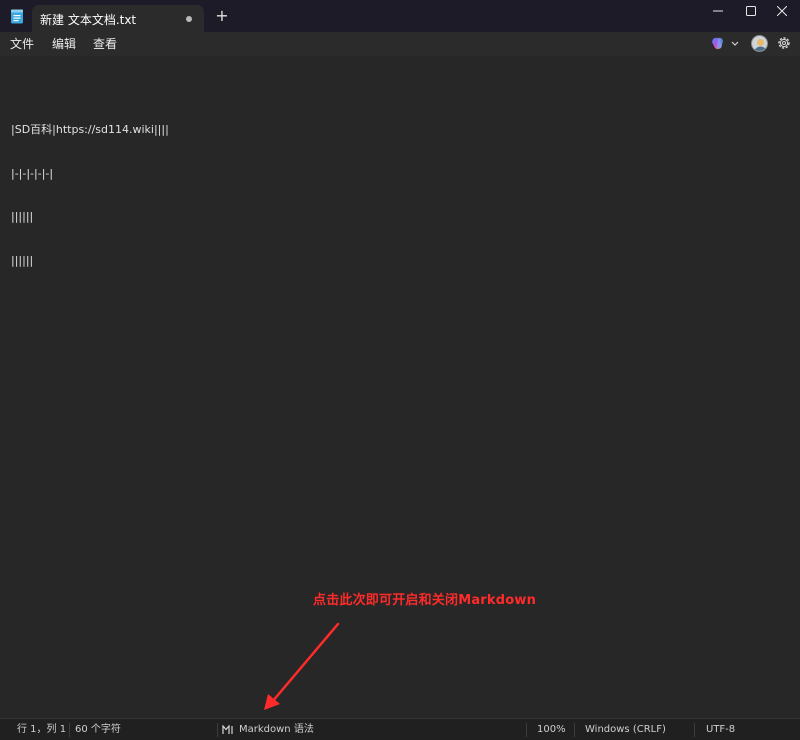 This screenshot has width=800, height=740. Describe the element at coordinates (400, 16) in the screenshot. I see `title-bar: 新建 文本文档.txt +` at that location.